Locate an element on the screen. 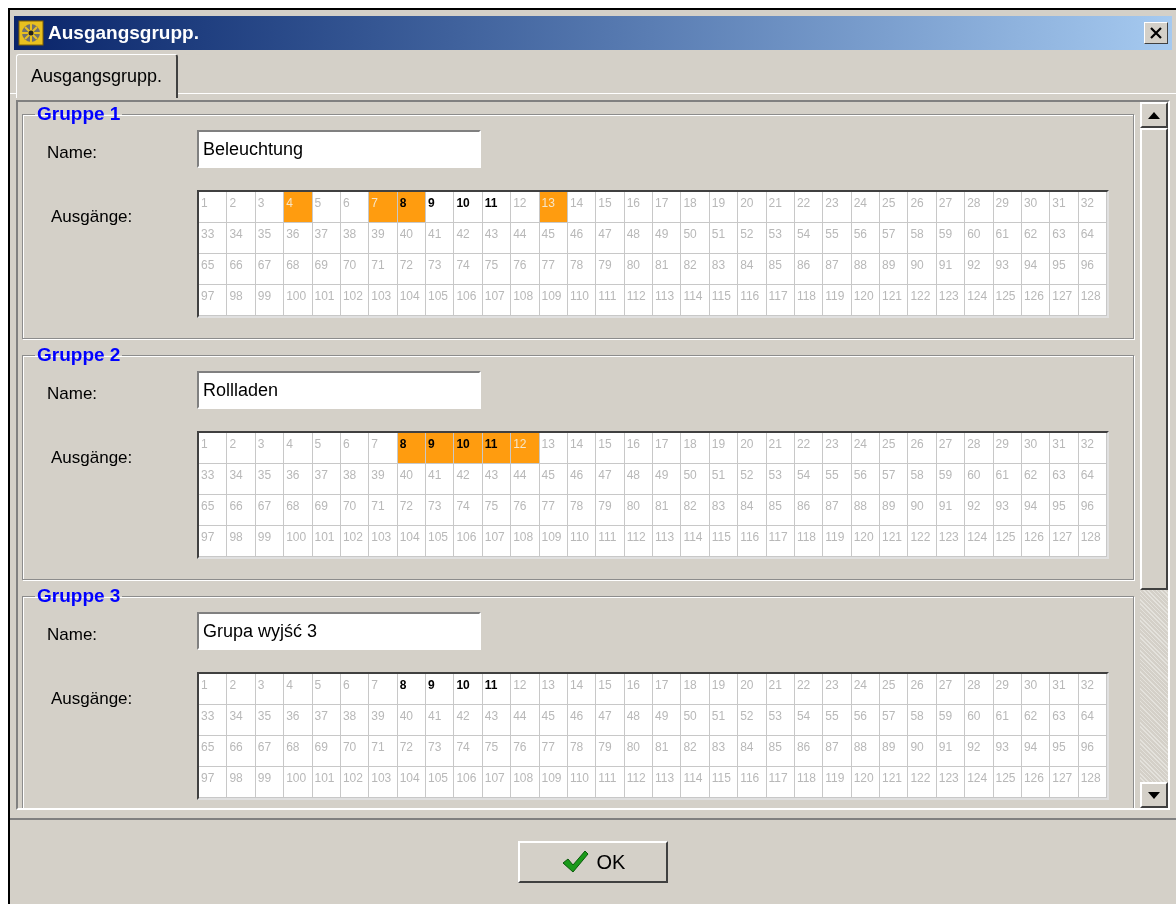  name-field: Rollladen is located at coordinates (339, 390).